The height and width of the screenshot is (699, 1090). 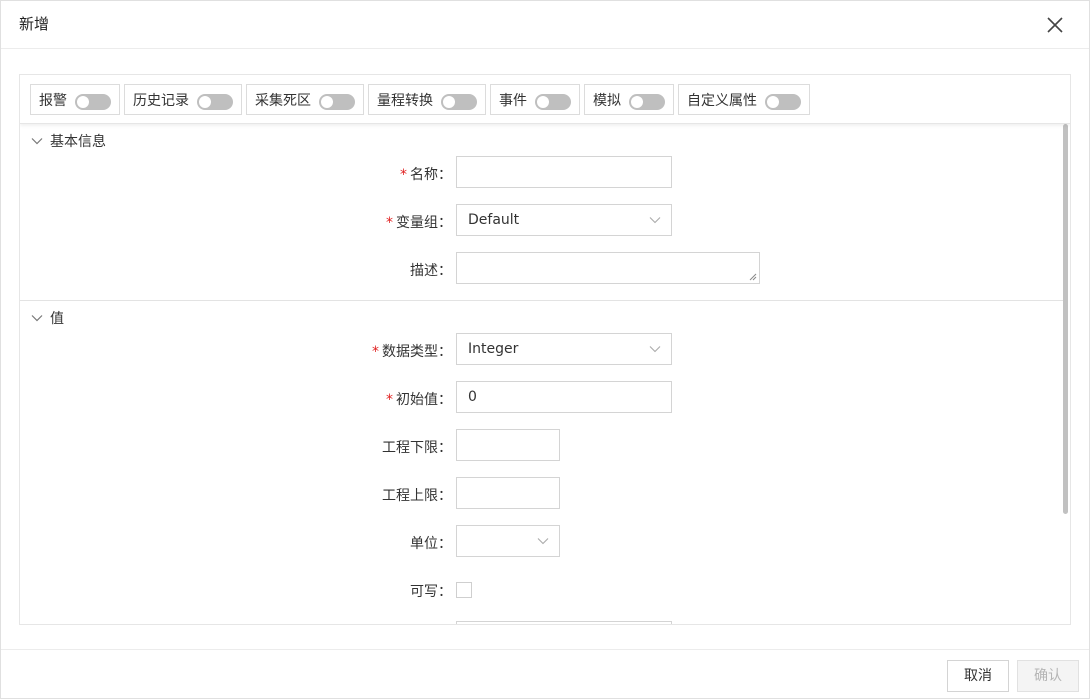 What do you see at coordinates (494, 220) in the screenshot?
I see `group-select-value: Default` at bounding box center [494, 220].